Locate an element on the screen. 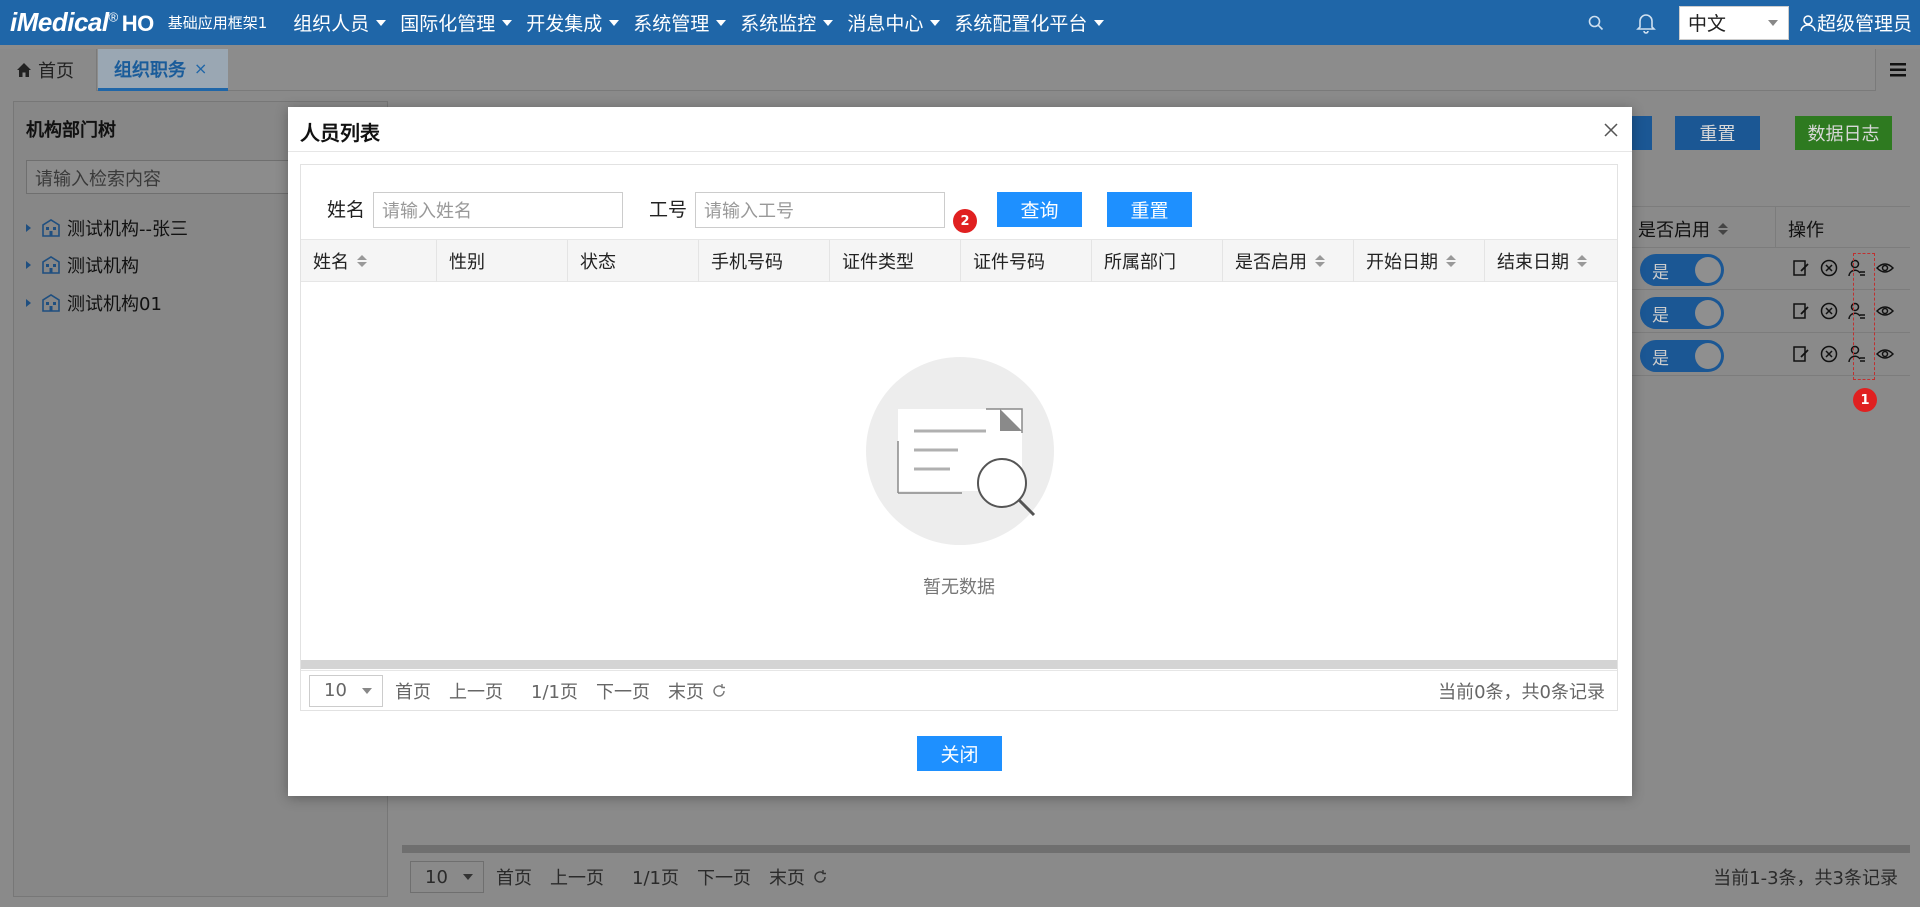 Image resolution: width=1920 pixels, height=907 pixels. pagination: 10 首页 上一页 1/1页 下一页 末页 当前0条，共0条记录 is located at coordinates (959, 690).